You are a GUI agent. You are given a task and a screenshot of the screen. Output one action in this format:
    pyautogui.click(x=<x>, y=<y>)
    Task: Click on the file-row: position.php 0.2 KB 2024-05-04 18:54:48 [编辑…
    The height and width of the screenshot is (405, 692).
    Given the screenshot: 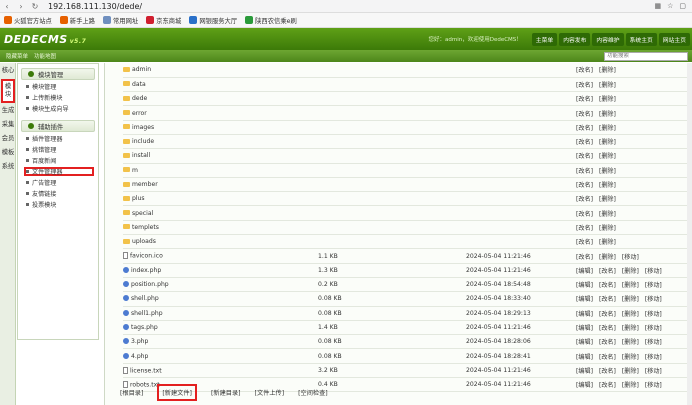 What is the action you would take?
    pyautogui.click(x=407, y=285)
    